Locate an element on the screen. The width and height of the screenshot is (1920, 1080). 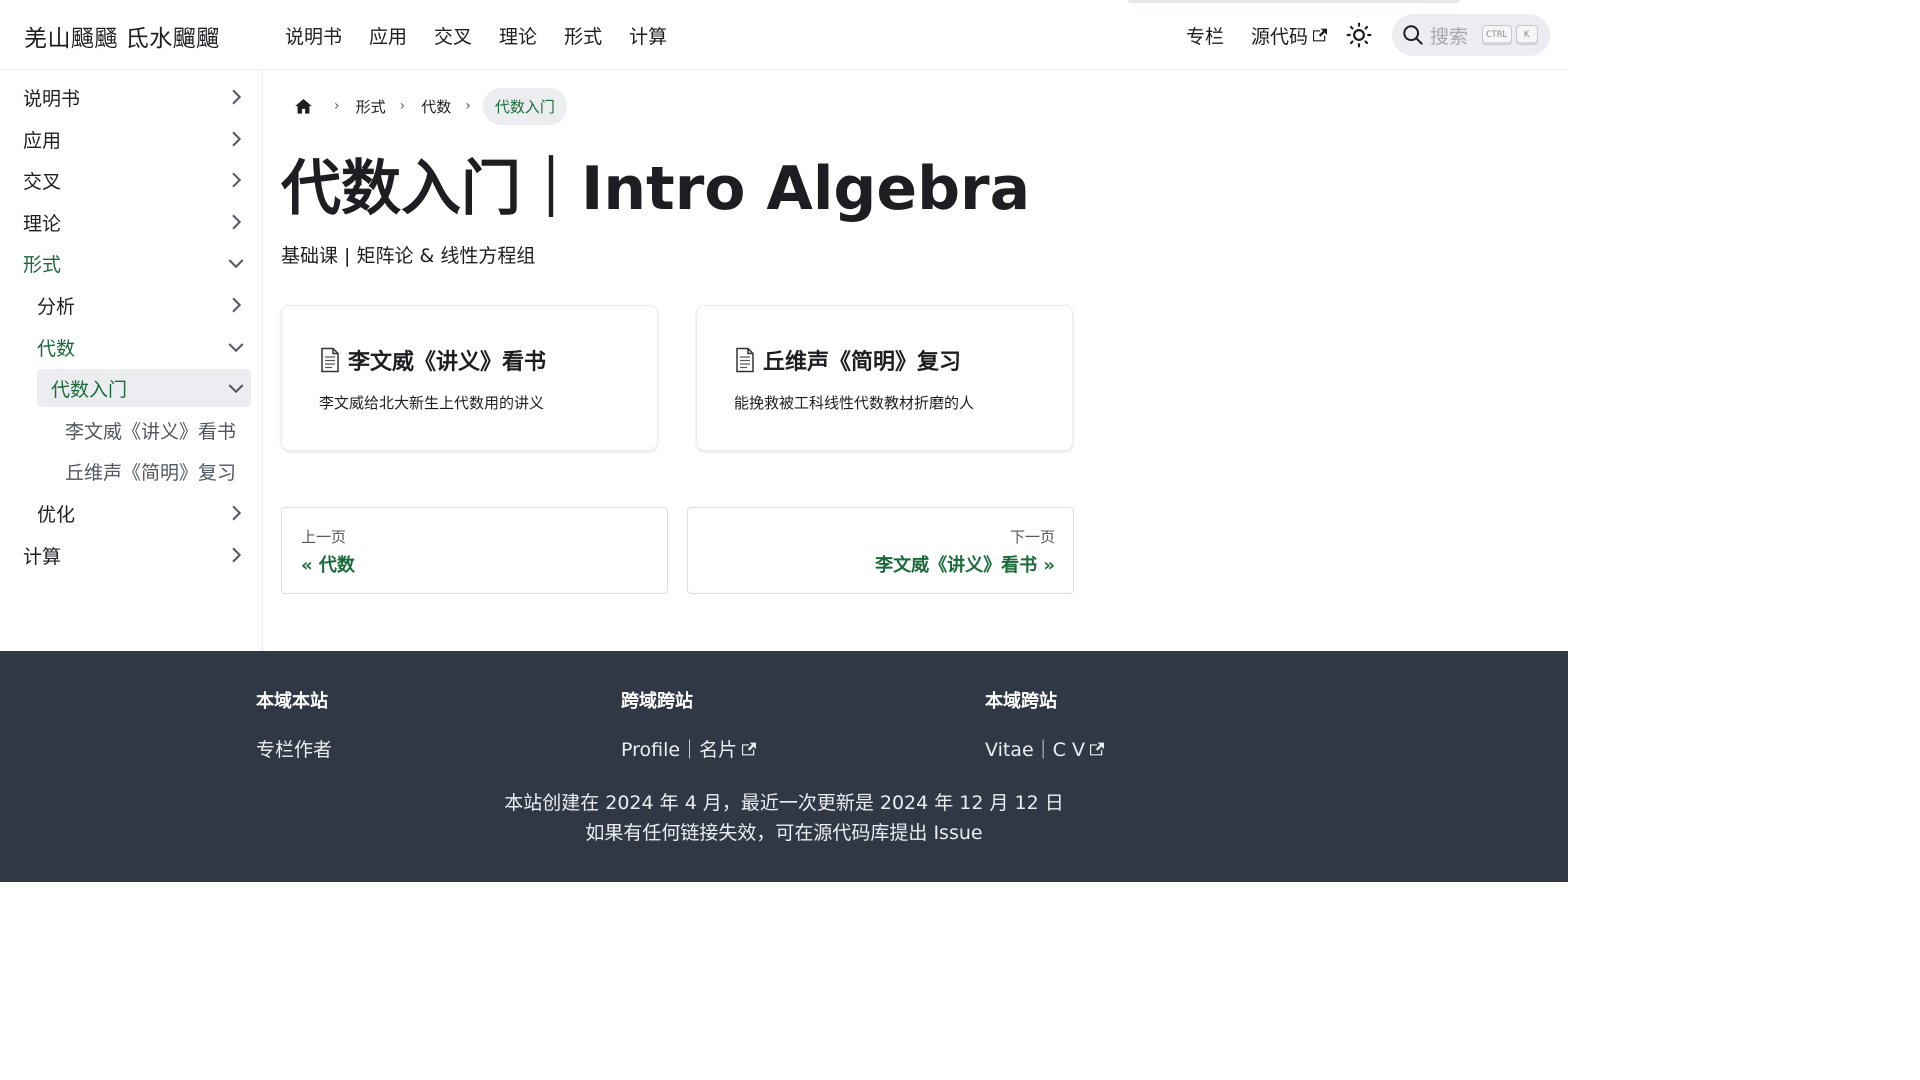
sun-icon is located at coordinates (1359, 35).